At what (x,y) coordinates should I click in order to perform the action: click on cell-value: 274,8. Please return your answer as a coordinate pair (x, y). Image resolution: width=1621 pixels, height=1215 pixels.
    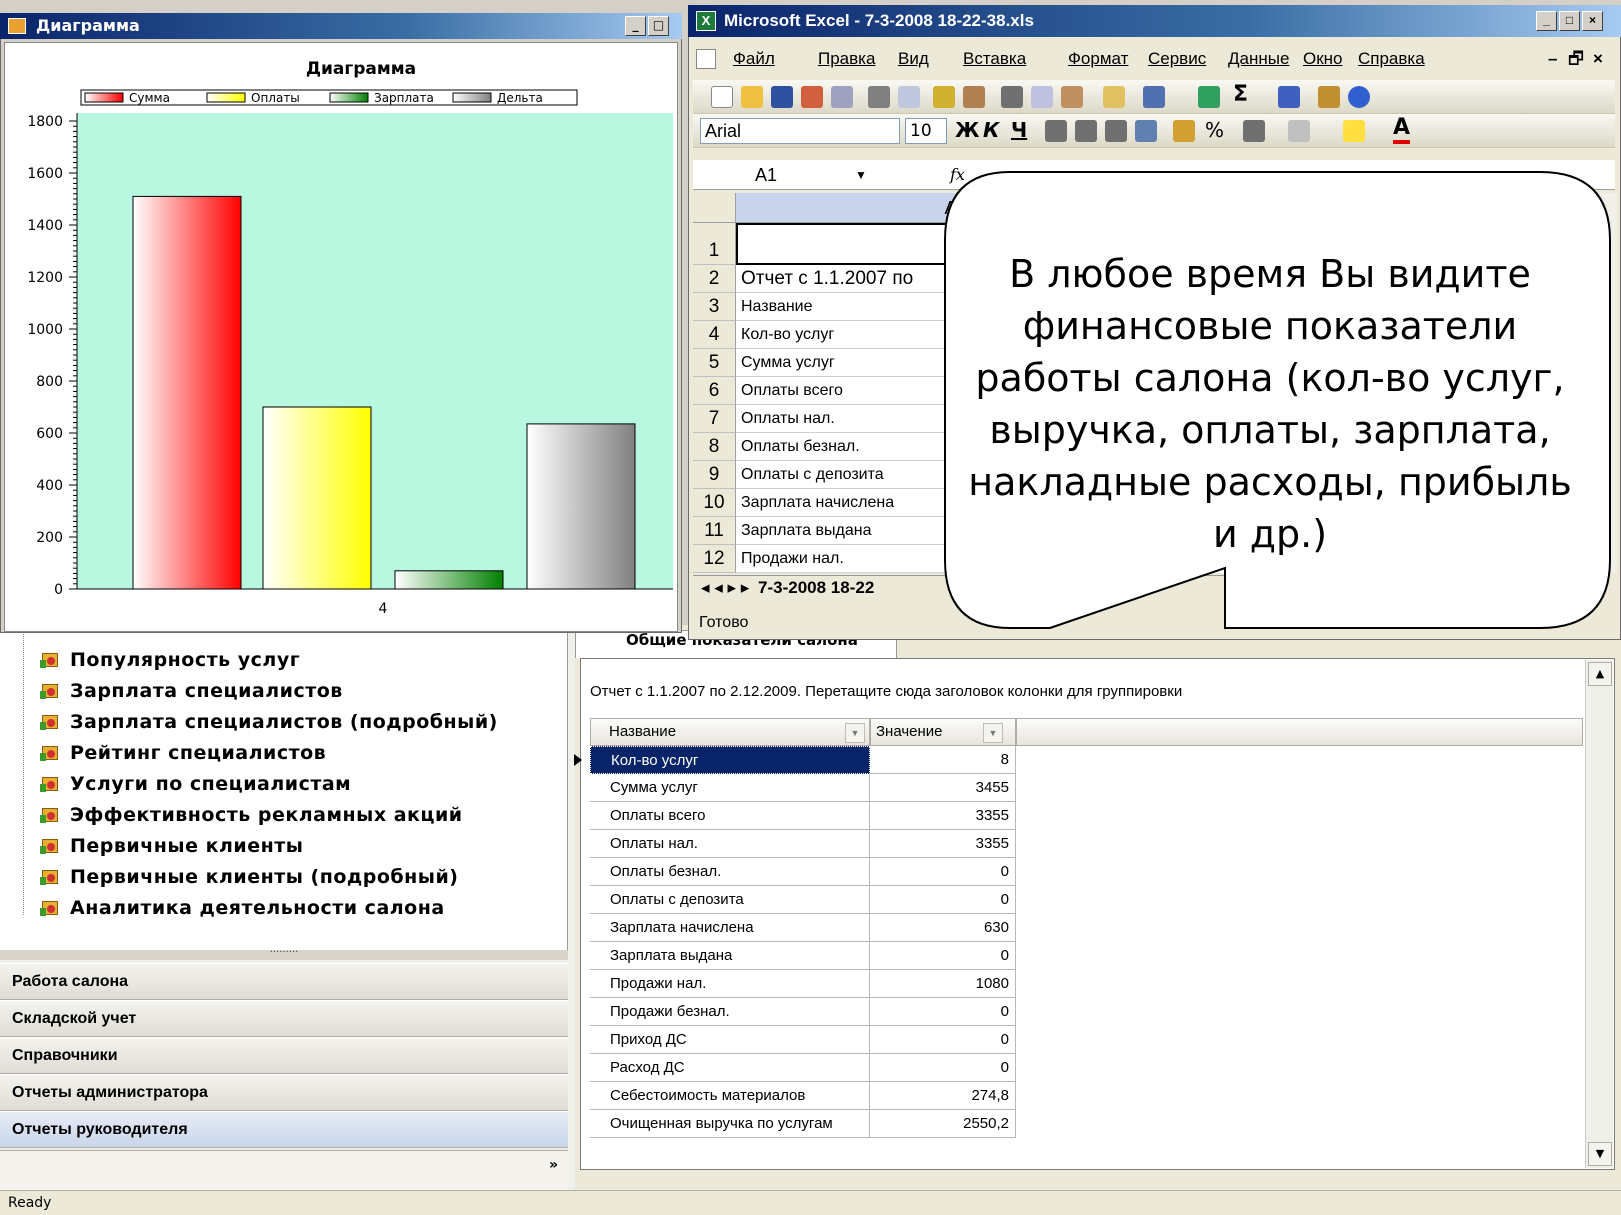
    Looking at the image, I should click on (943, 1096).